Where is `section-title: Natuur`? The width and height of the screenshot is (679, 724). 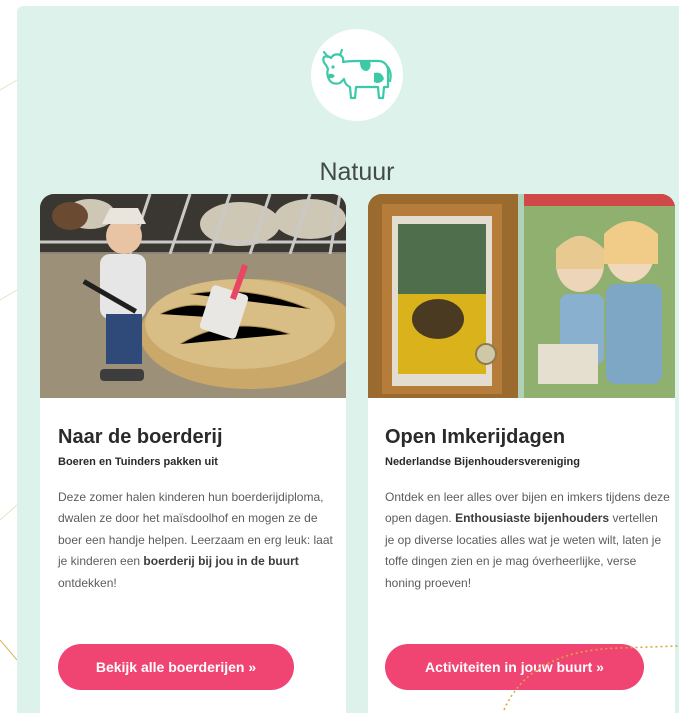
section-title: Natuur is located at coordinates (357, 171).